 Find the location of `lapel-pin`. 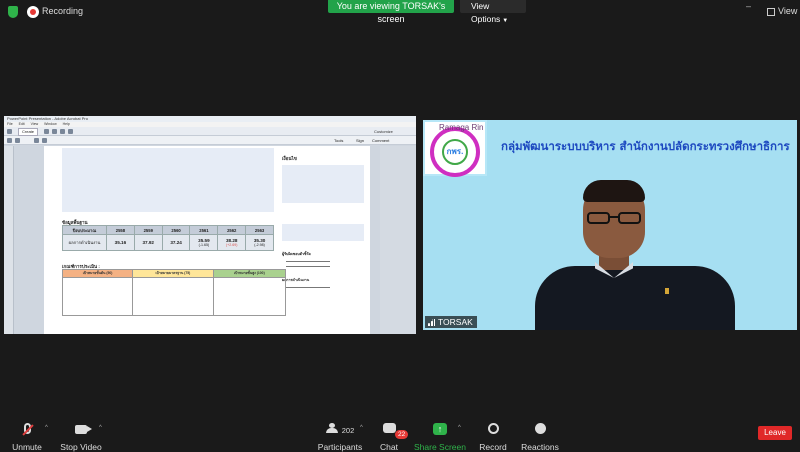

lapel-pin is located at coordinates (667, 291).